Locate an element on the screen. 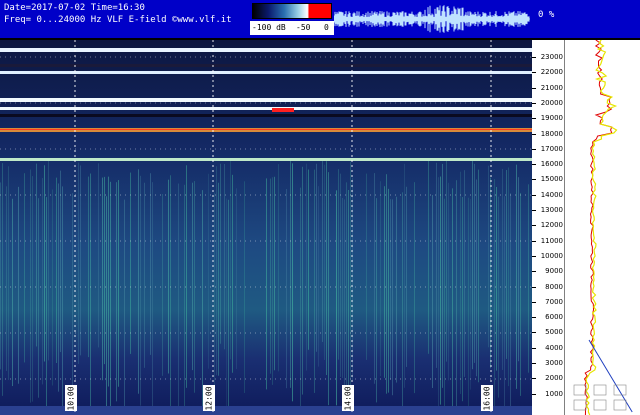 The image size is (640, 415). frequency-tick-label: 13000 is located at coordinates (551, 210).